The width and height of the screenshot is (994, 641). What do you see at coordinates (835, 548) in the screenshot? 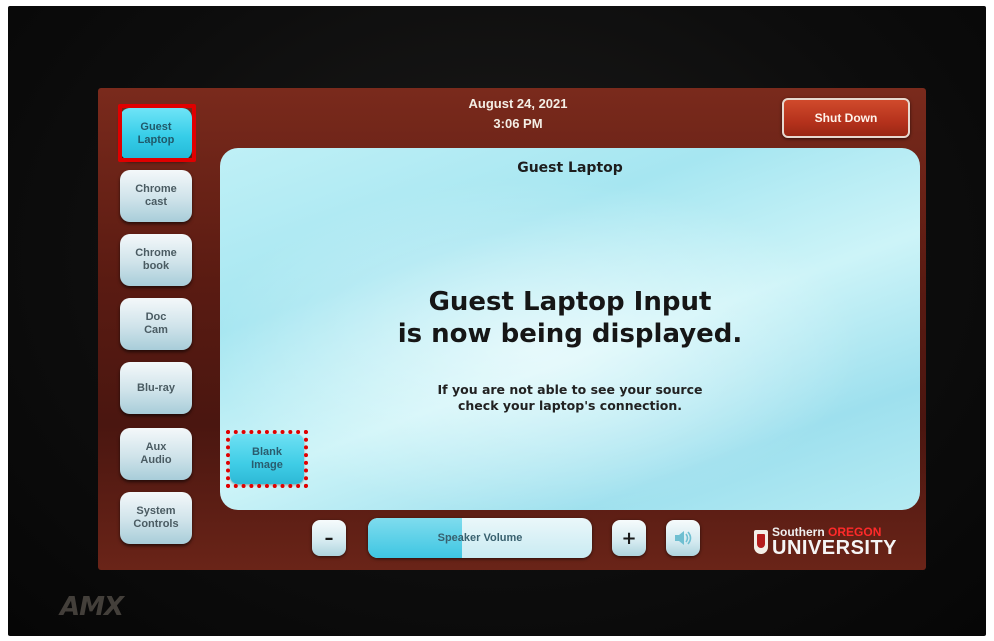
I see `university-name-line-2: UNIVERSITY` at bounding box center [835, 548].